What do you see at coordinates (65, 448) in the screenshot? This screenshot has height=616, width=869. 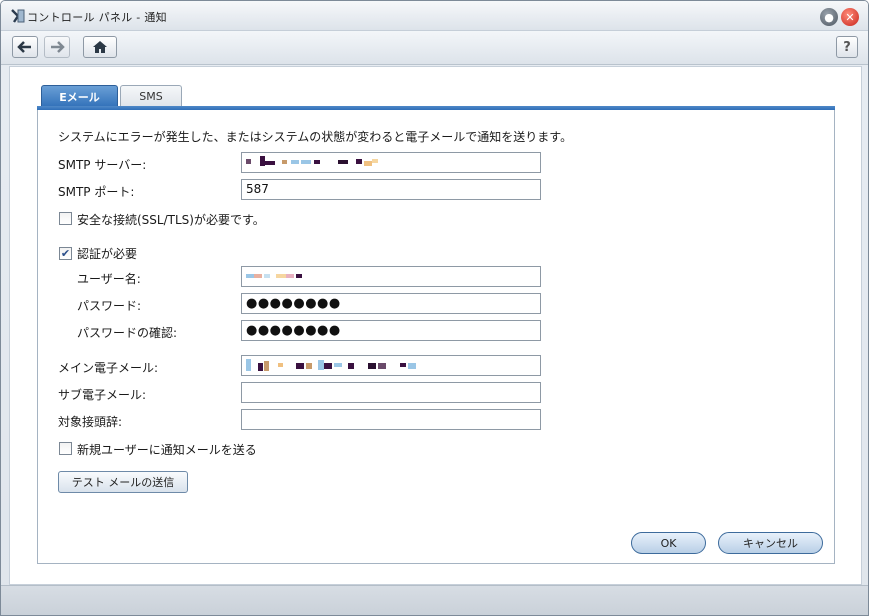 I see `new-user-notify-checkbox` at bounding box center [65, 448].